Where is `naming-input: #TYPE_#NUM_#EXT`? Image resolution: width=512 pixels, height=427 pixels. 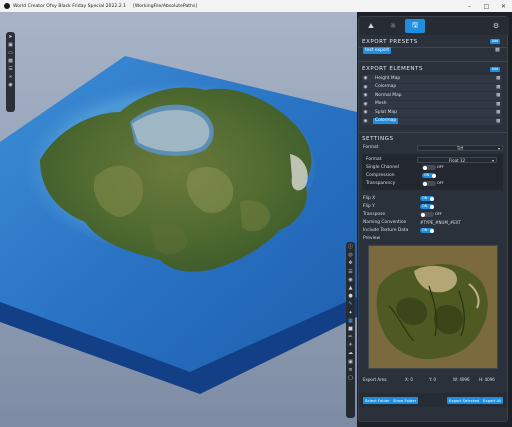 naming-input: #TYPE_#NUM_#EXT is located at coordinates (440, 222).